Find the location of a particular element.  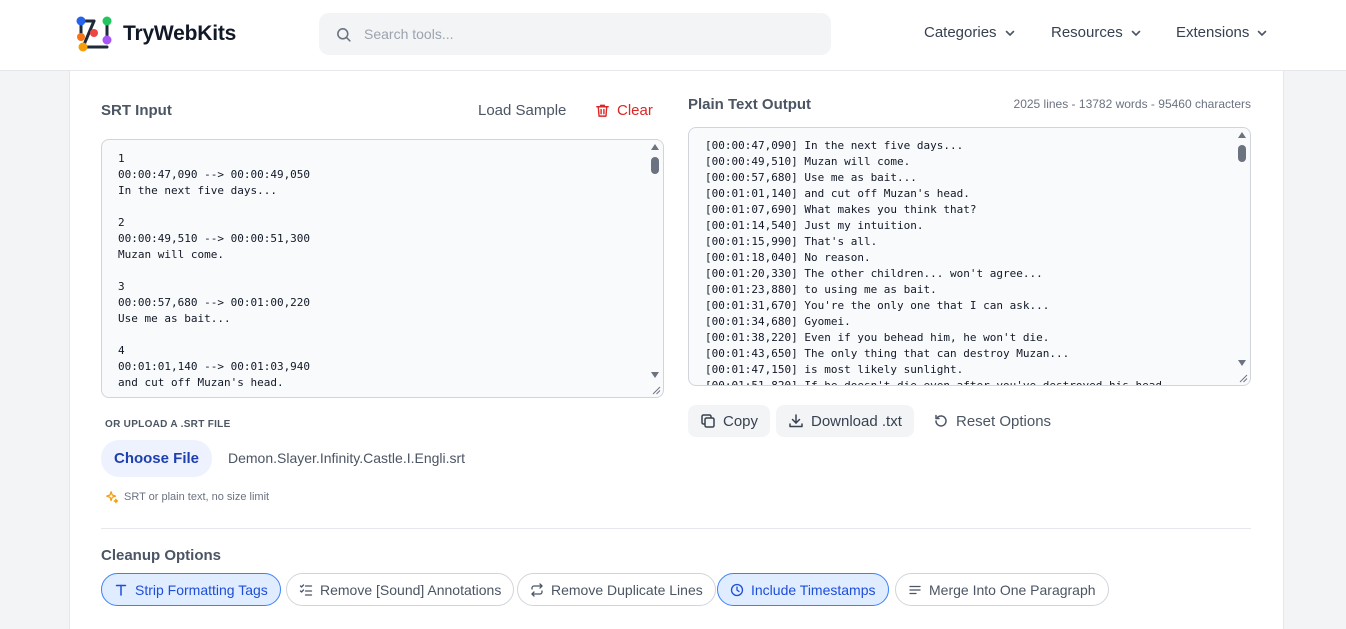

align-lines-icon is located at coordinates (915, 589).